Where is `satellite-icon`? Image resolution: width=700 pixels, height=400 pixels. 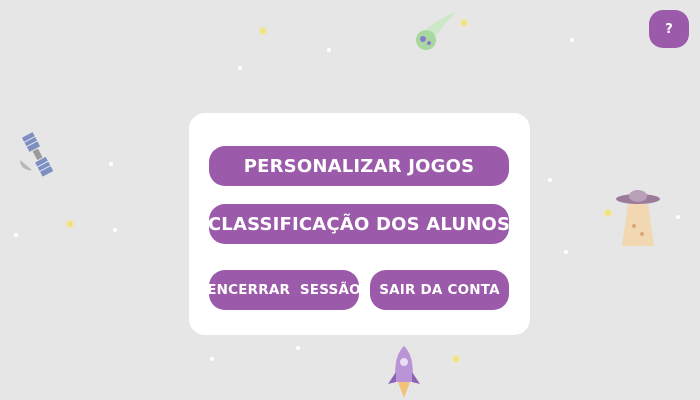 satellite-icon is located at coordinates (36, 154).